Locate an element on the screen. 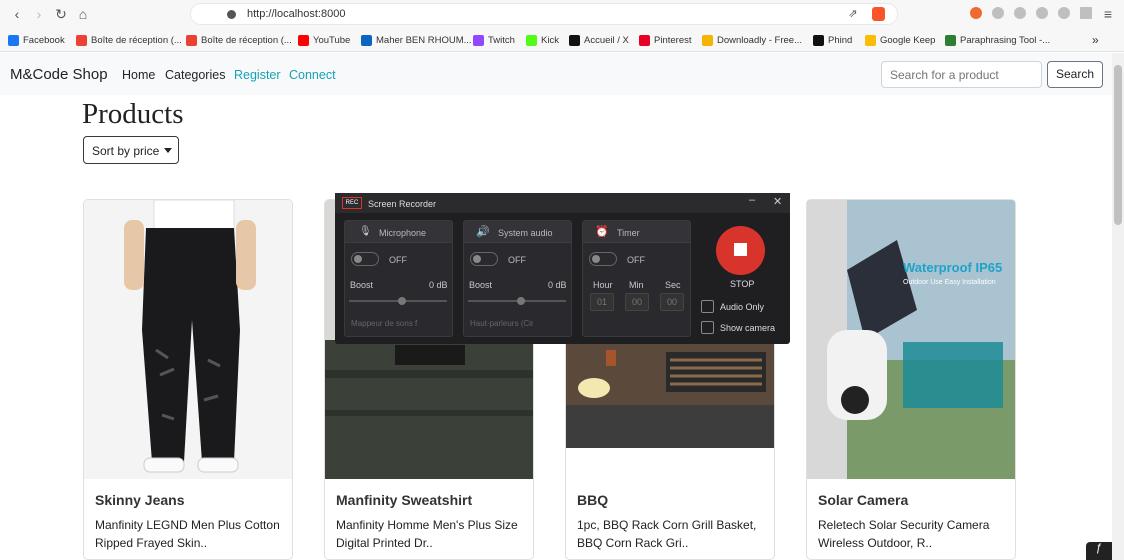 The image size is (1124, 560). bookmark-label: Accueil / X is located at coordinates (606, 40).